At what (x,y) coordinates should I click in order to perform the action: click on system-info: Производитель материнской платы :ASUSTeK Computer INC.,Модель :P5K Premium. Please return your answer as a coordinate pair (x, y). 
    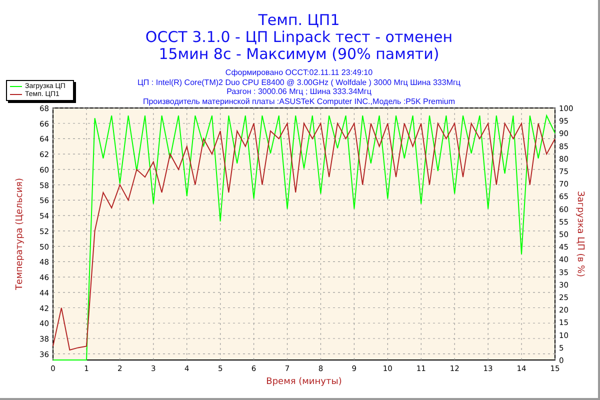
    Looking at the image, I should click on (299, 101).